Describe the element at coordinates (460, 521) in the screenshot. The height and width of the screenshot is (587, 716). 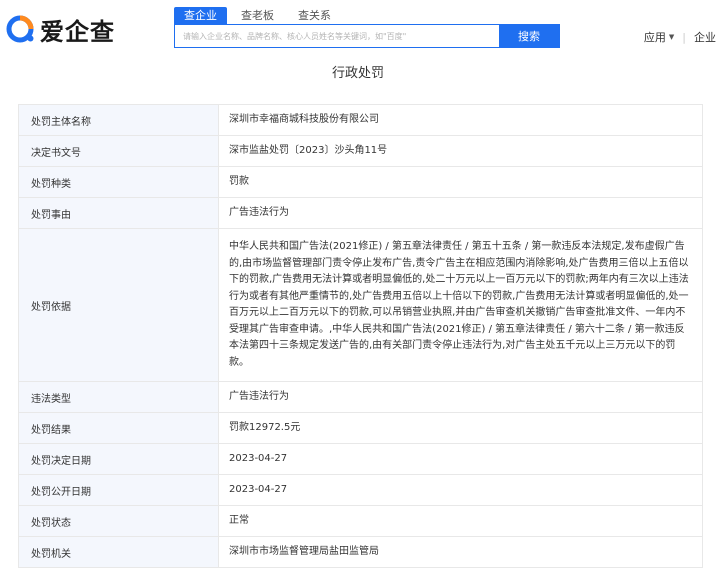
I see `row-value: 正常` at that location.